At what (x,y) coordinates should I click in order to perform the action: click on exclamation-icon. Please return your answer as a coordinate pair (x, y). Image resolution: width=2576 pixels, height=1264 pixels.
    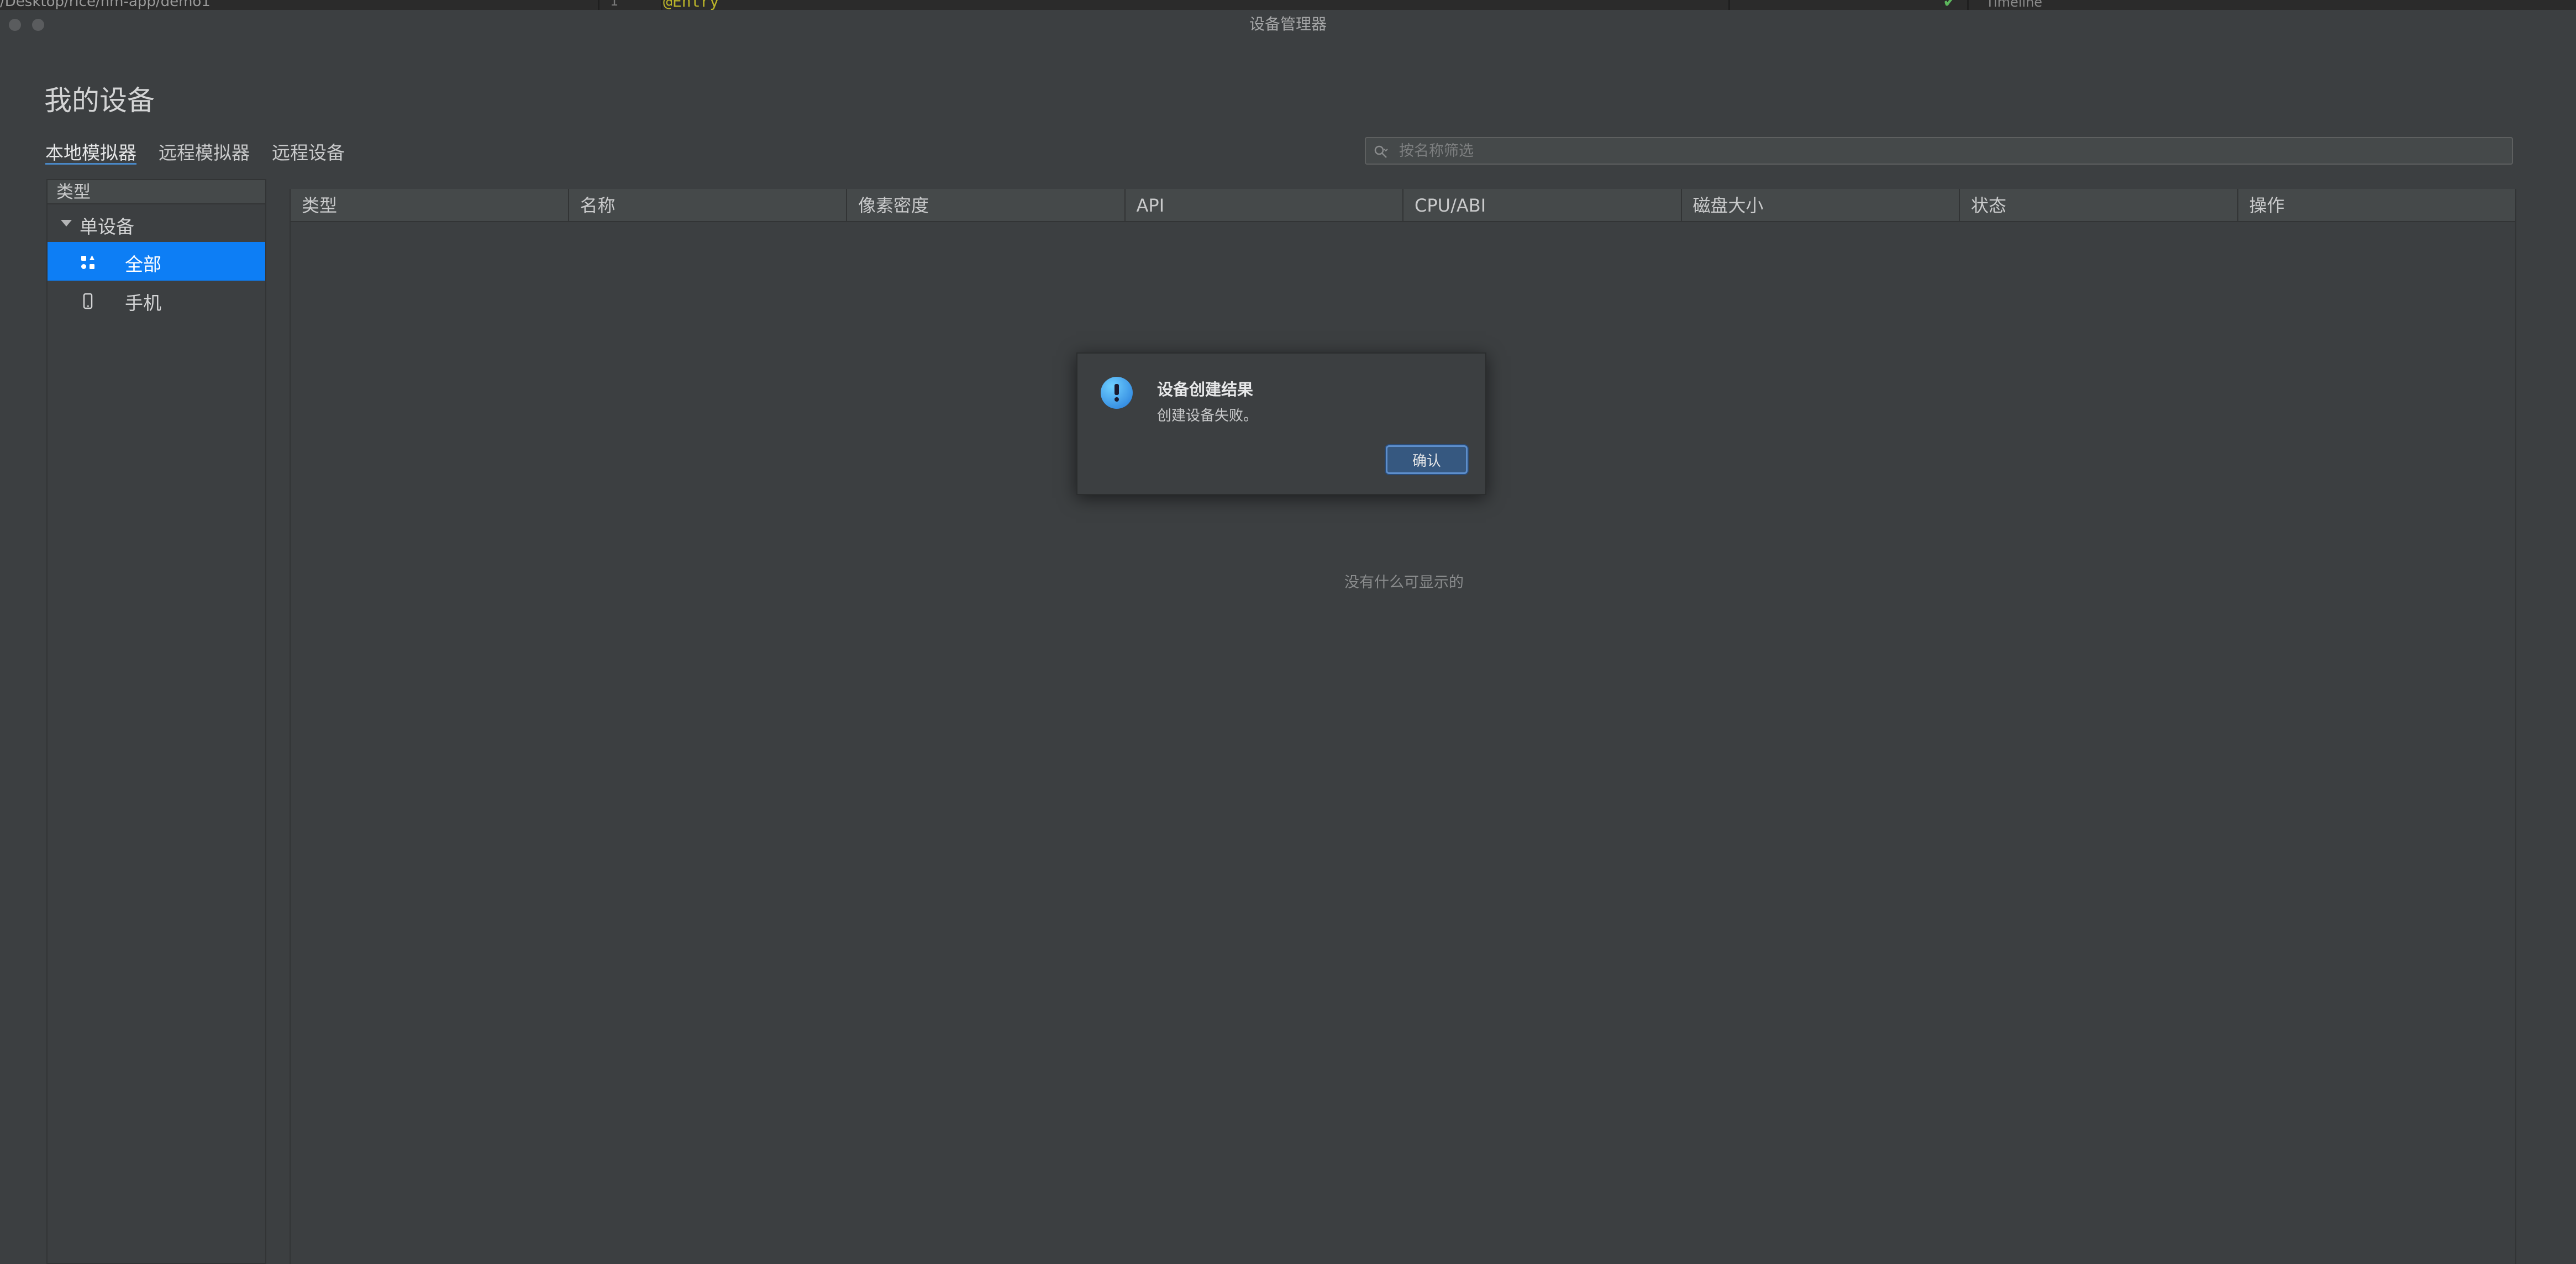
    Looking at the image, I should click on (1116, 393).